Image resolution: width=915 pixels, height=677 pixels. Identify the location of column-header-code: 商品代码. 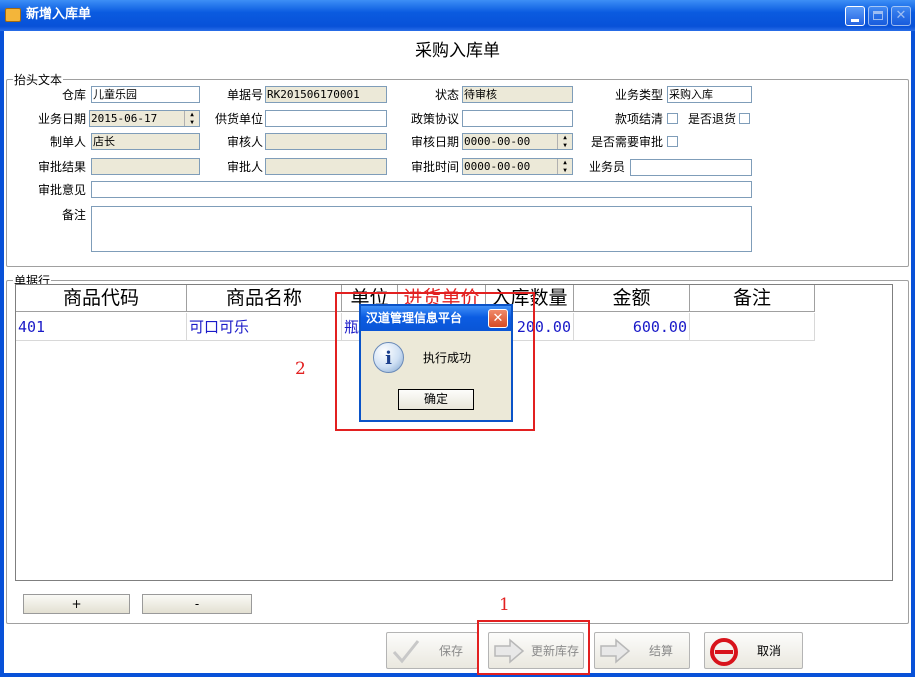
(101, 298).